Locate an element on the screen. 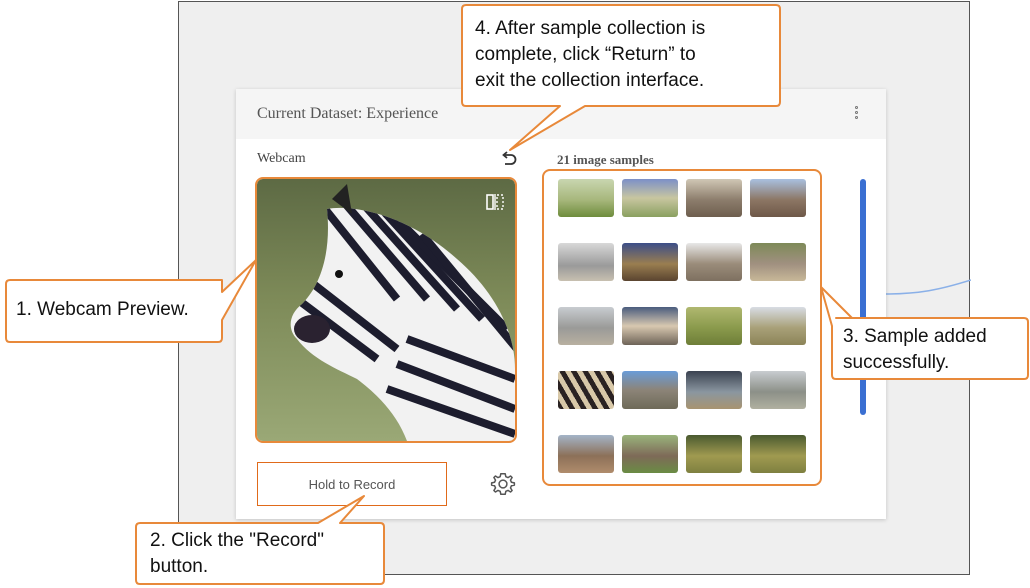  callout-return-line2: complete, click “Return” to is located at coordinates (585, 54).